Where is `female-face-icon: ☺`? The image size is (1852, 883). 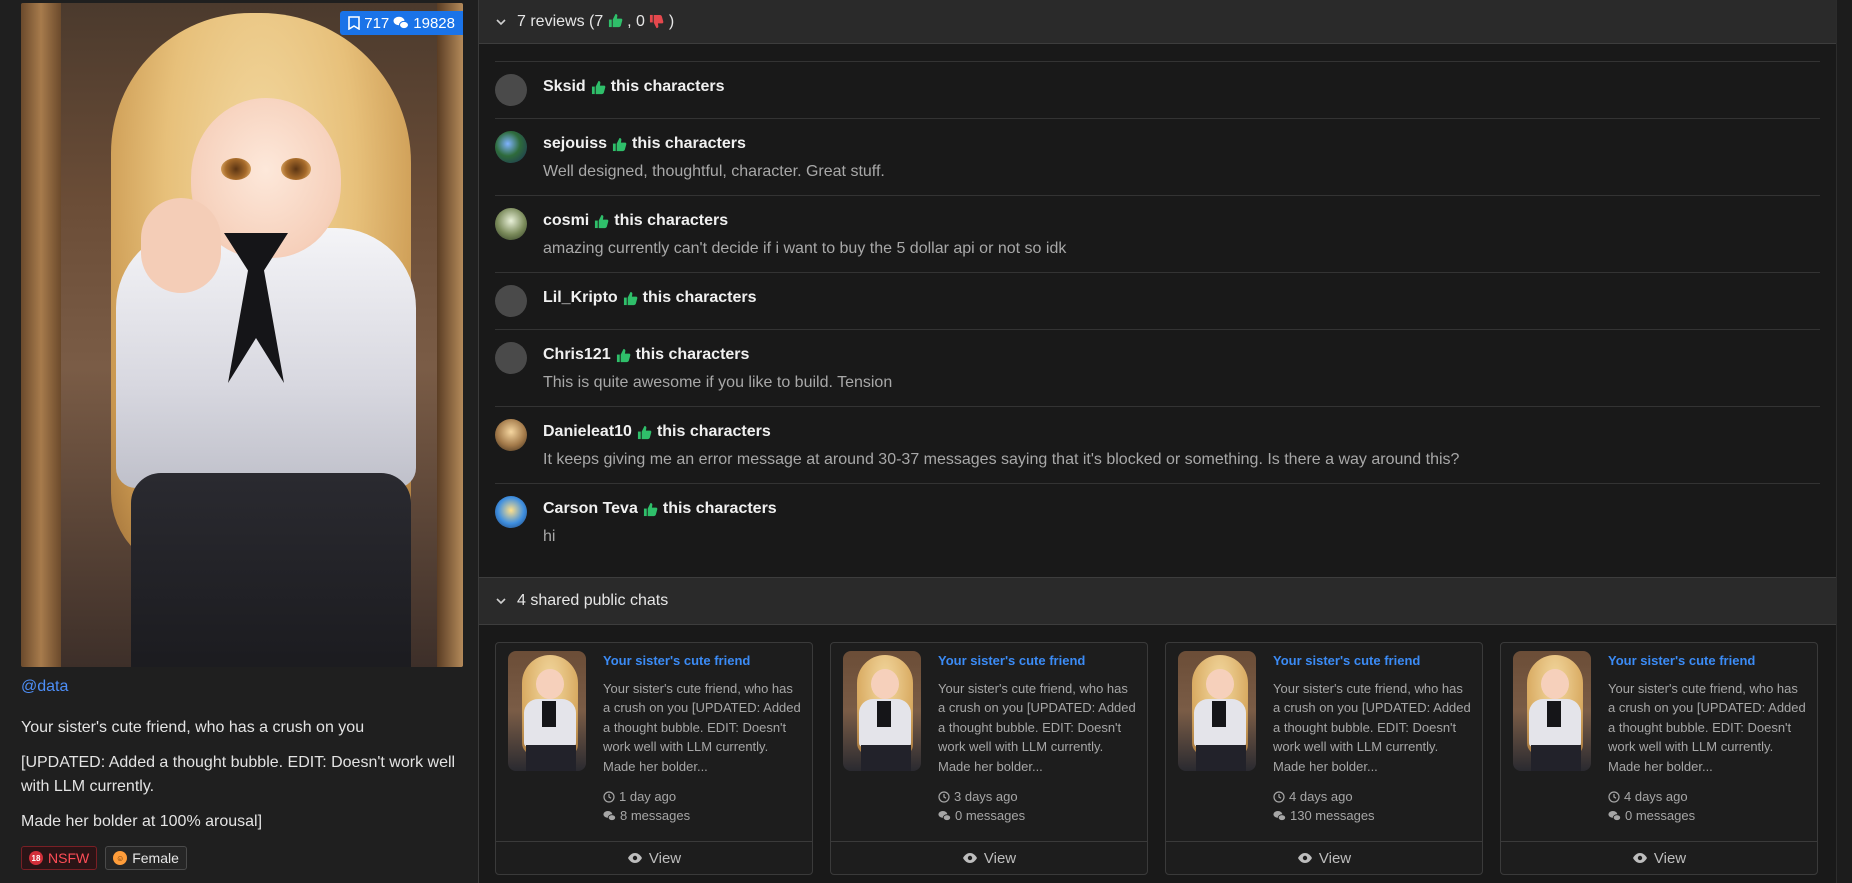 female-face-icon: ☺ is located at coordinates (120, 858).